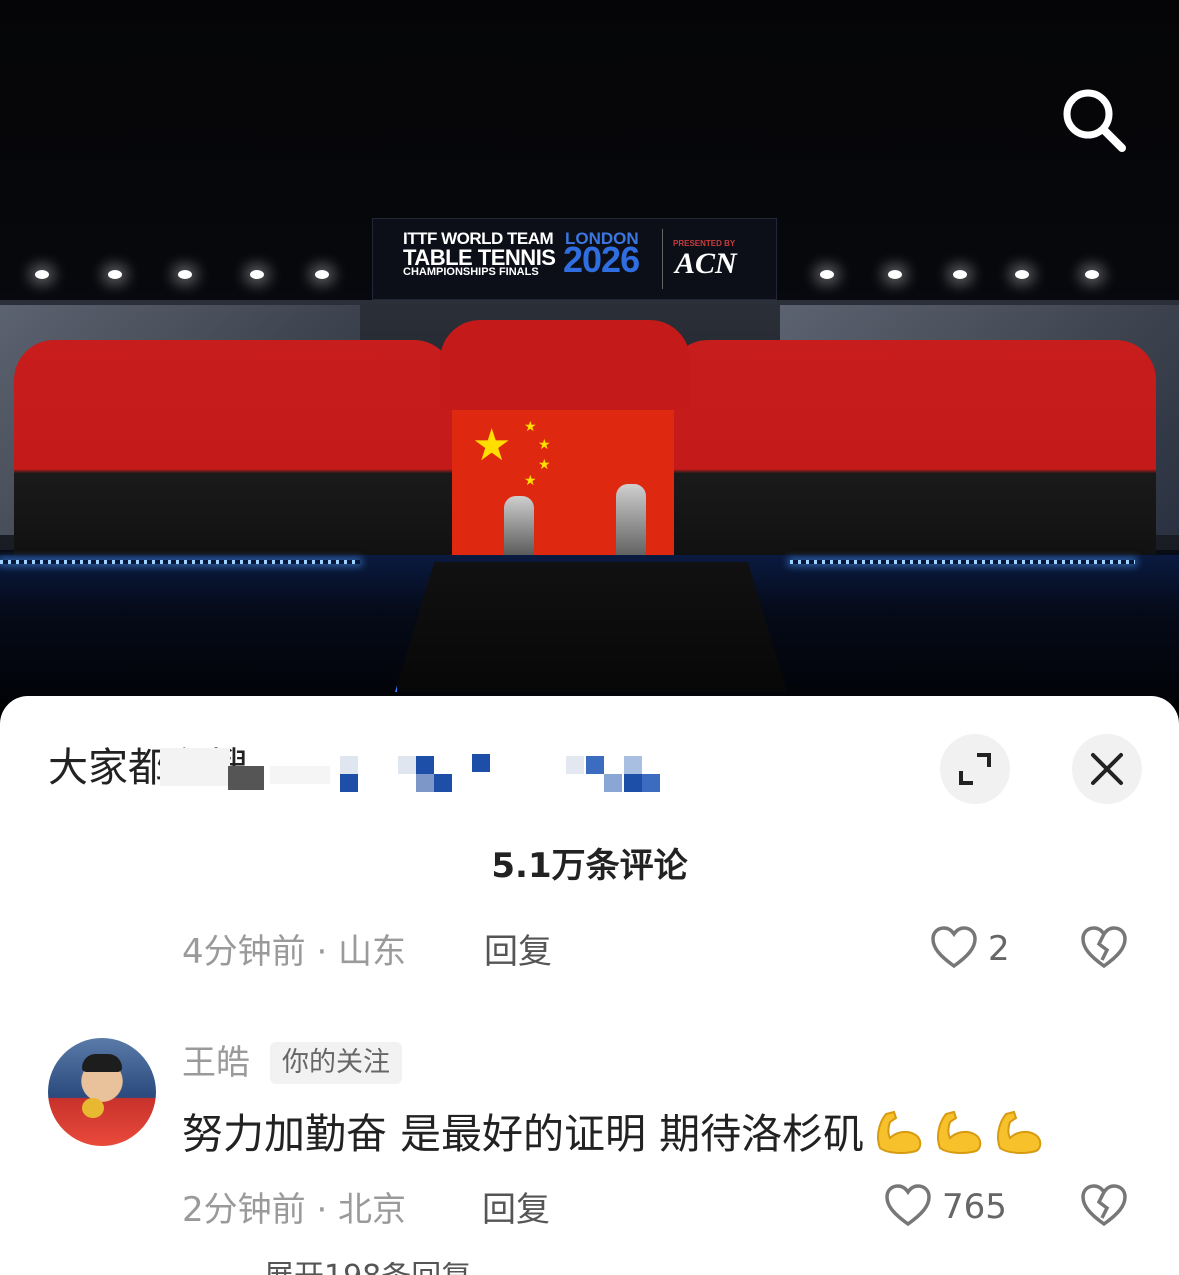 This screenshot has width=1179, height=1275. Describe the element at coordinates (999, 949) in the screenshot. I see `like-count: 2` at that location.